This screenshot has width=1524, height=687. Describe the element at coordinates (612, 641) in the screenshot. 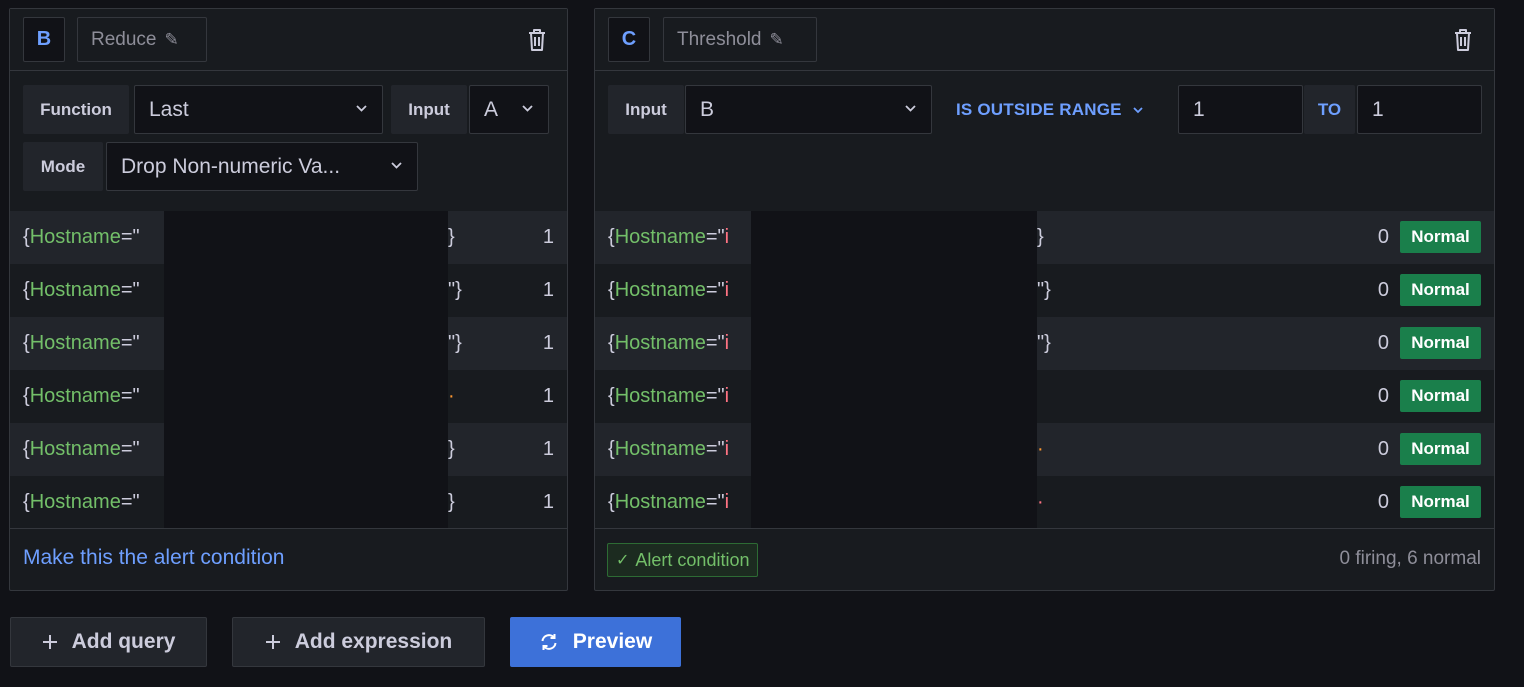

I see `preview-label: Preview` at that location.